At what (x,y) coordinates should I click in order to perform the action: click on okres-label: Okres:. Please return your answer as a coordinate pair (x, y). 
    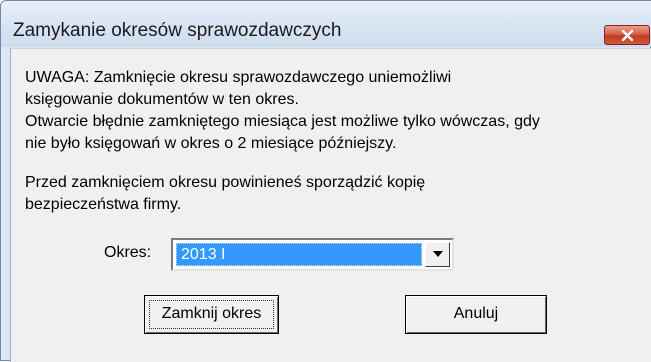
    Looking at the image, I should click on (128, 252).